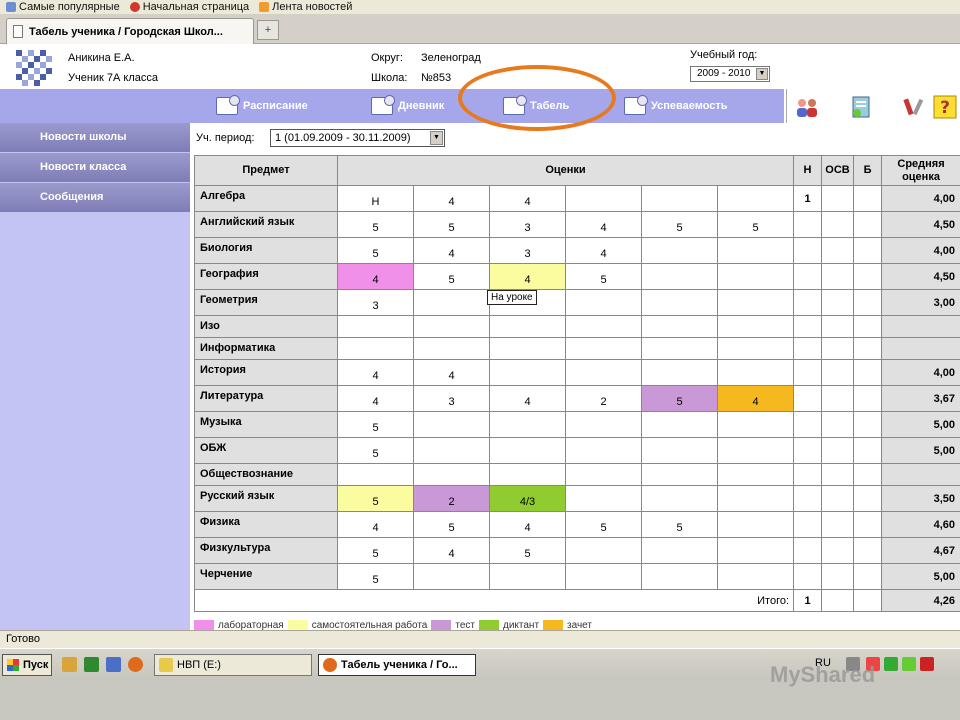 Image resolution: width=960 pixels, height=720 pixels. I want to click on period-select: 1 (01.09.2009 - 30.11.2009) ▼, so click(357, 138).